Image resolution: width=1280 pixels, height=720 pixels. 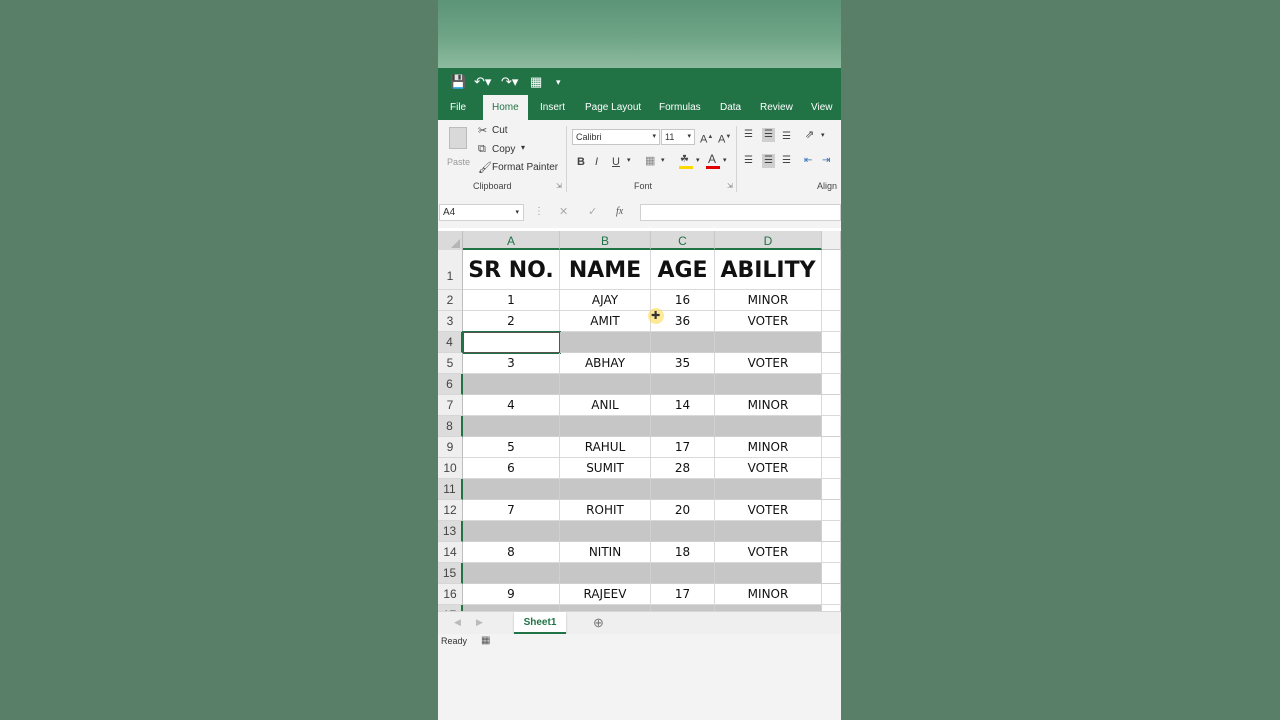 I want to click on cell-c9: 17, so click(x=683, y=447).